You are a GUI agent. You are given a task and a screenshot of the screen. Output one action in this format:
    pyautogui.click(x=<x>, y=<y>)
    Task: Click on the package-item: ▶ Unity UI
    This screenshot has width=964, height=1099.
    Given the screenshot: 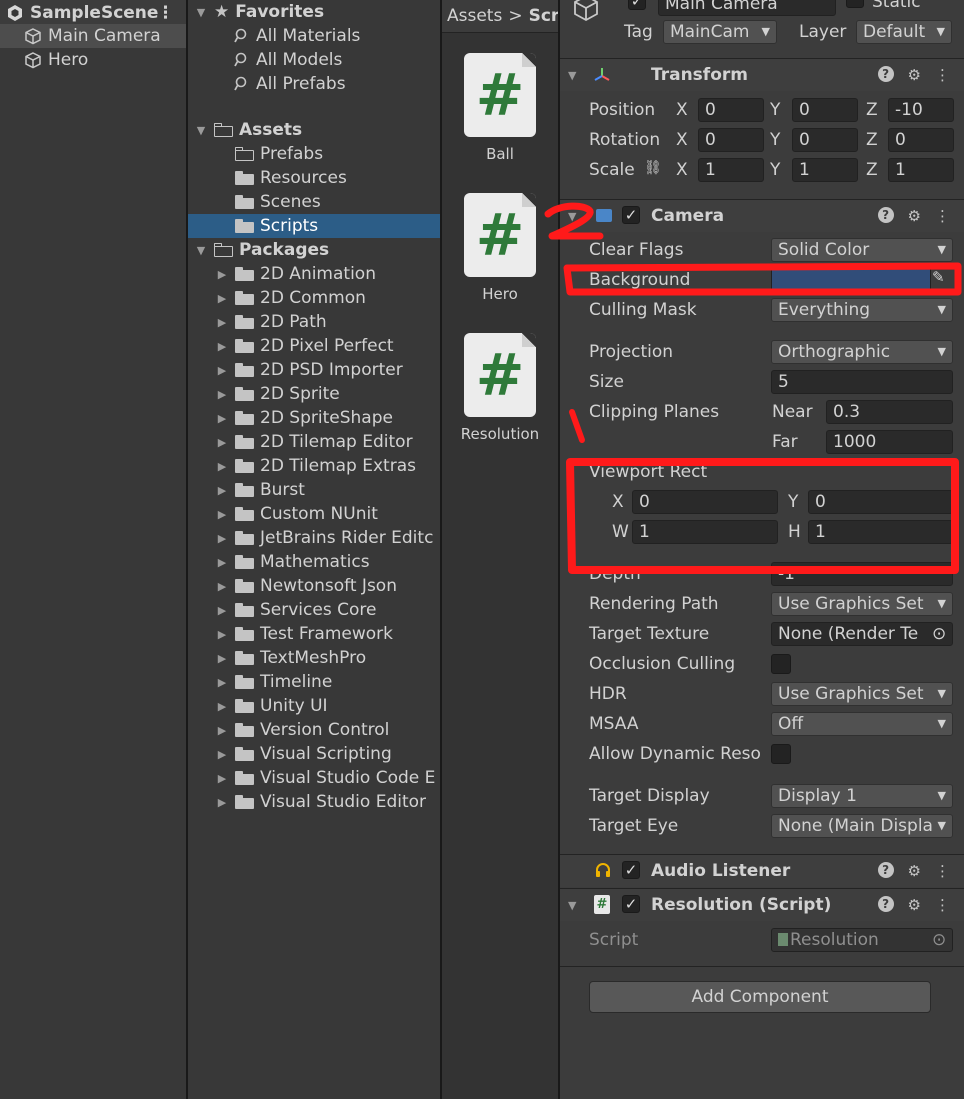 What is the action you would take?
    pyautogui.click(x=314, y=706)
    